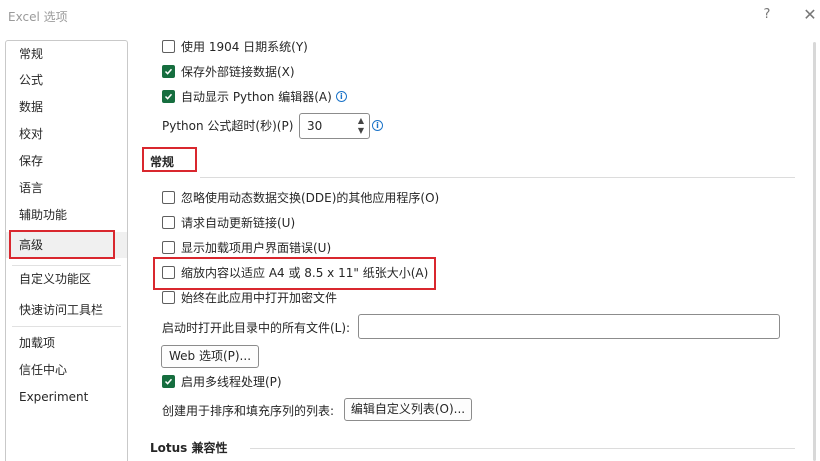 This screenshot has width=820, height=461. Describe the element at coordinates (66, 279) in the screenshot. I see `sidebar-item-customize-ribbon: 自定义功能区` at that location.